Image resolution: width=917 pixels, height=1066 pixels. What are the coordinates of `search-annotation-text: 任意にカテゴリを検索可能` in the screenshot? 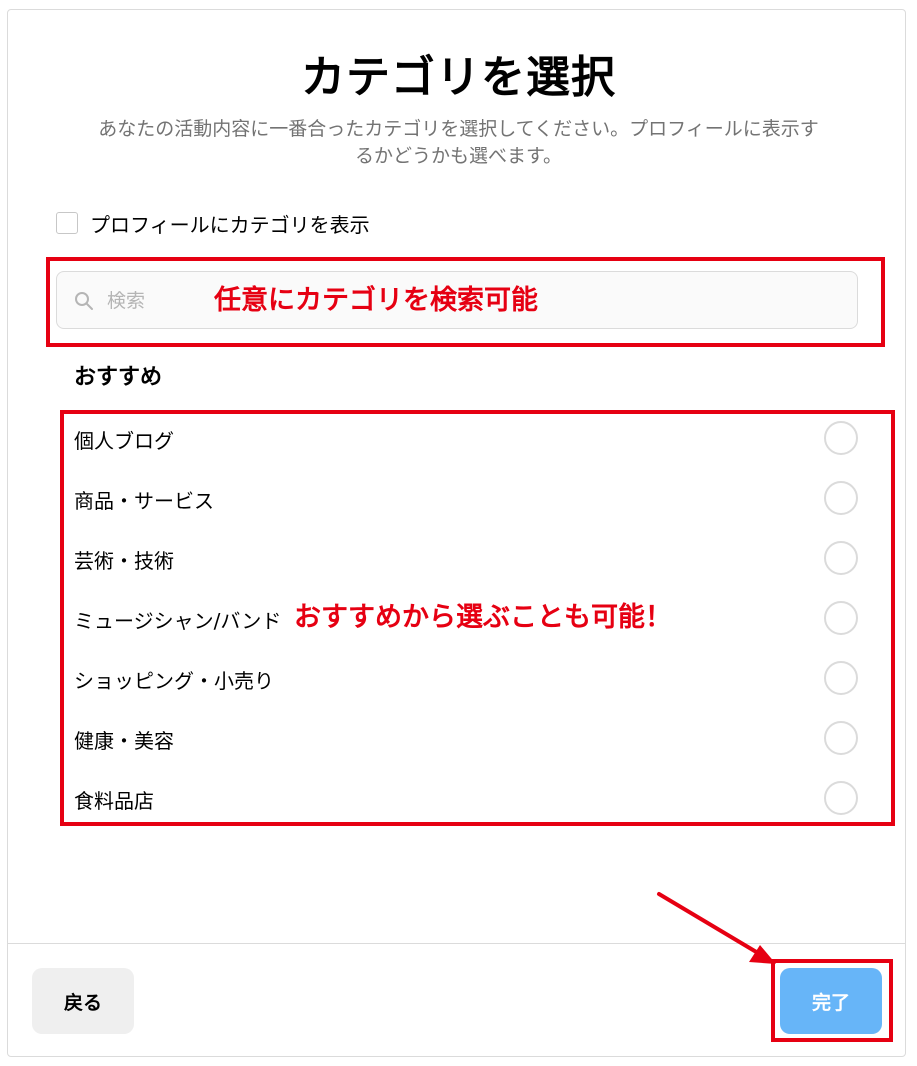 It's located at (376, 300).